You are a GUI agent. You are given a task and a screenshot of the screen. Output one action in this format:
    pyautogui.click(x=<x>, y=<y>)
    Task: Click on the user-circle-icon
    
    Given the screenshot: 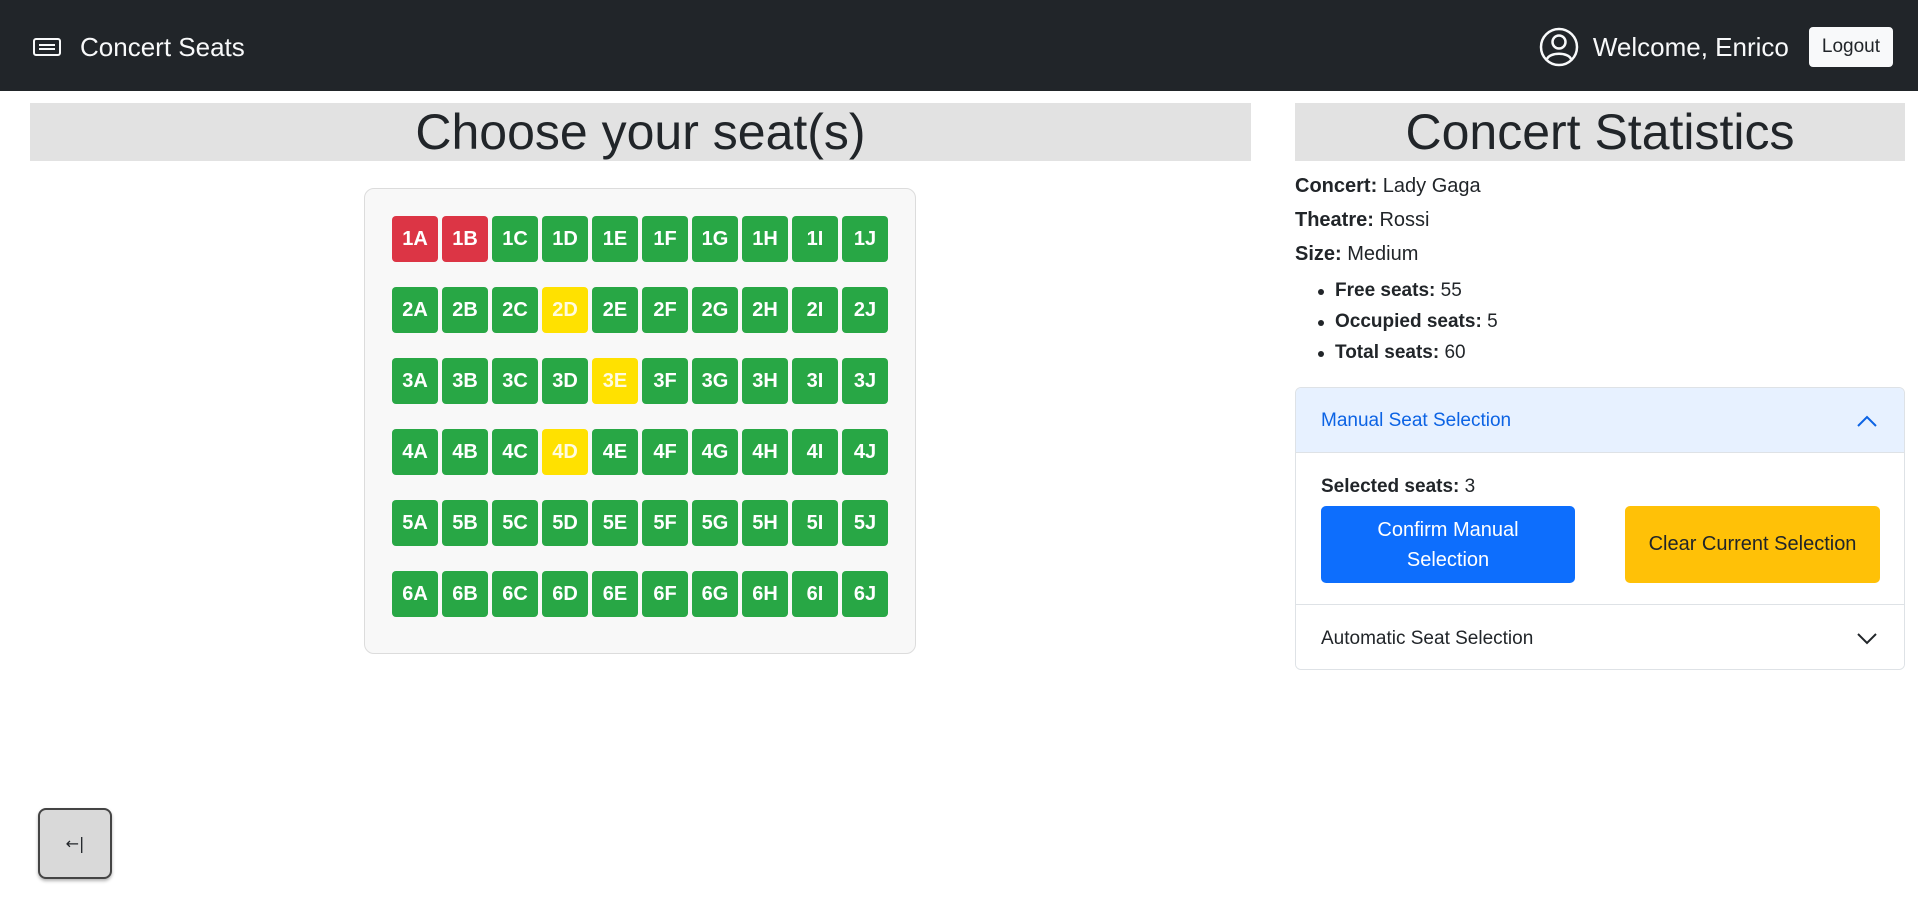 What is the action you would take?
    pyautogui.click(x=1559, y=47)
    